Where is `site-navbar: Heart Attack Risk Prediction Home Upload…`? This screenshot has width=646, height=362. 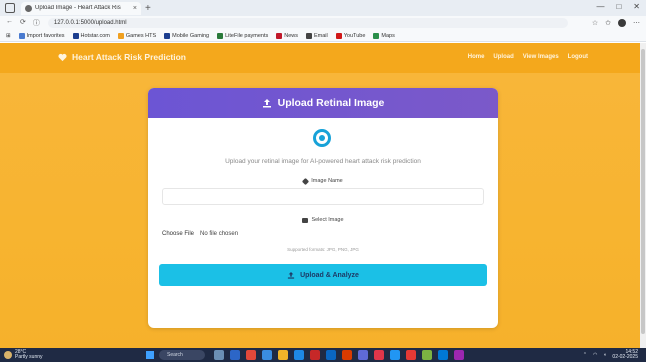
site-navbar: Heart Attack Risk Prediction Home Upload… is located at coordinates (320, 58).